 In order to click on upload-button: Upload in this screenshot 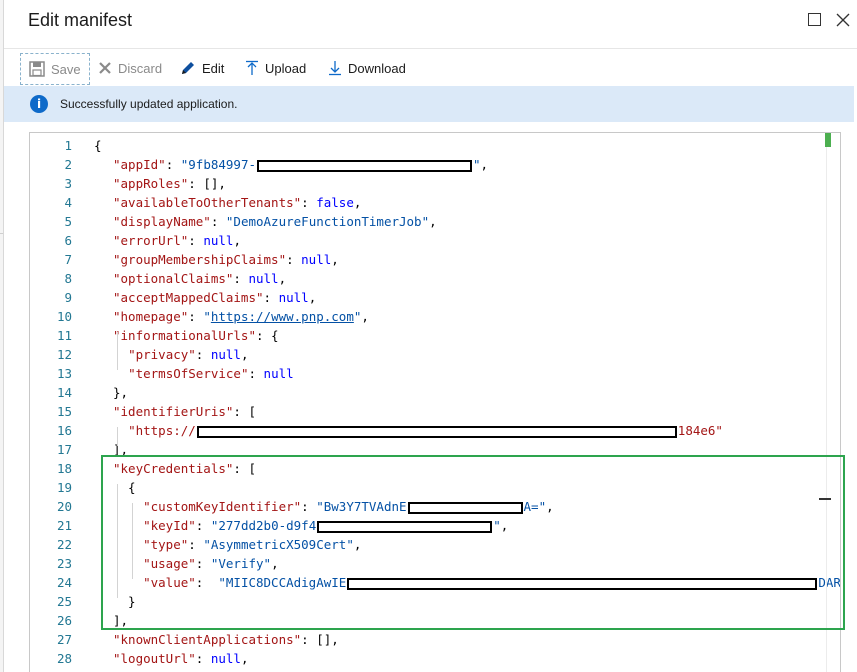, I will do `click(275, 68)`.